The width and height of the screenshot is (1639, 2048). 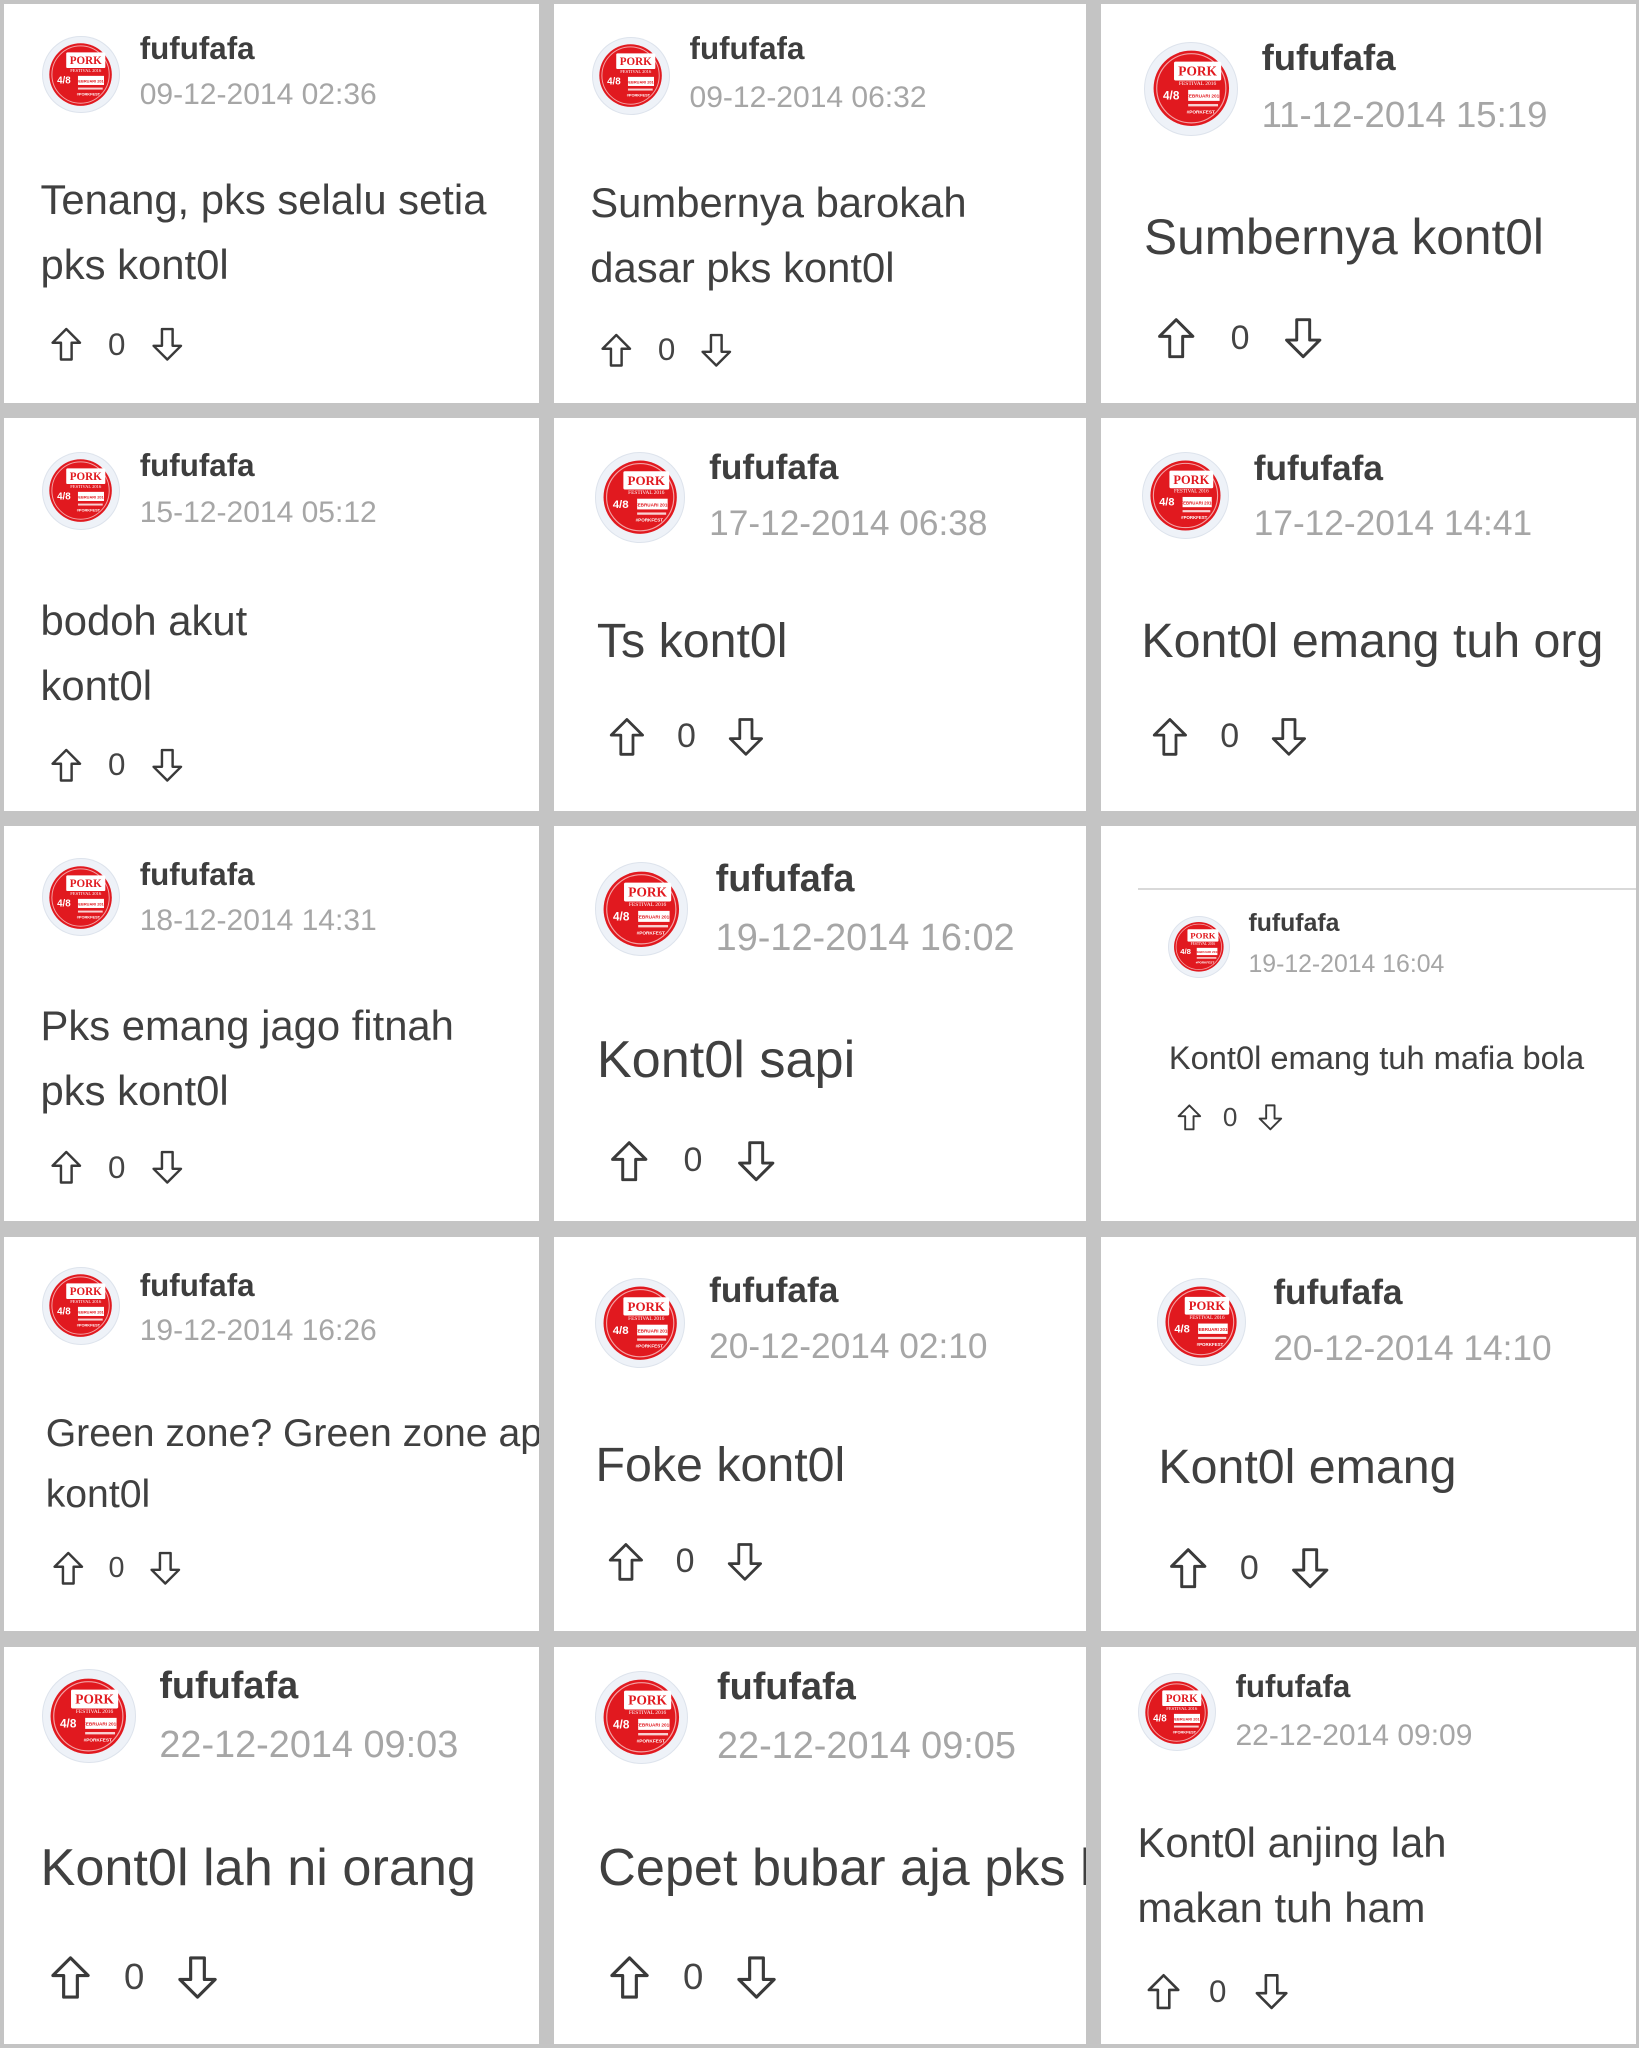 I want to click on comment-body-line: bodoh akut, so click(x=144, y=620).